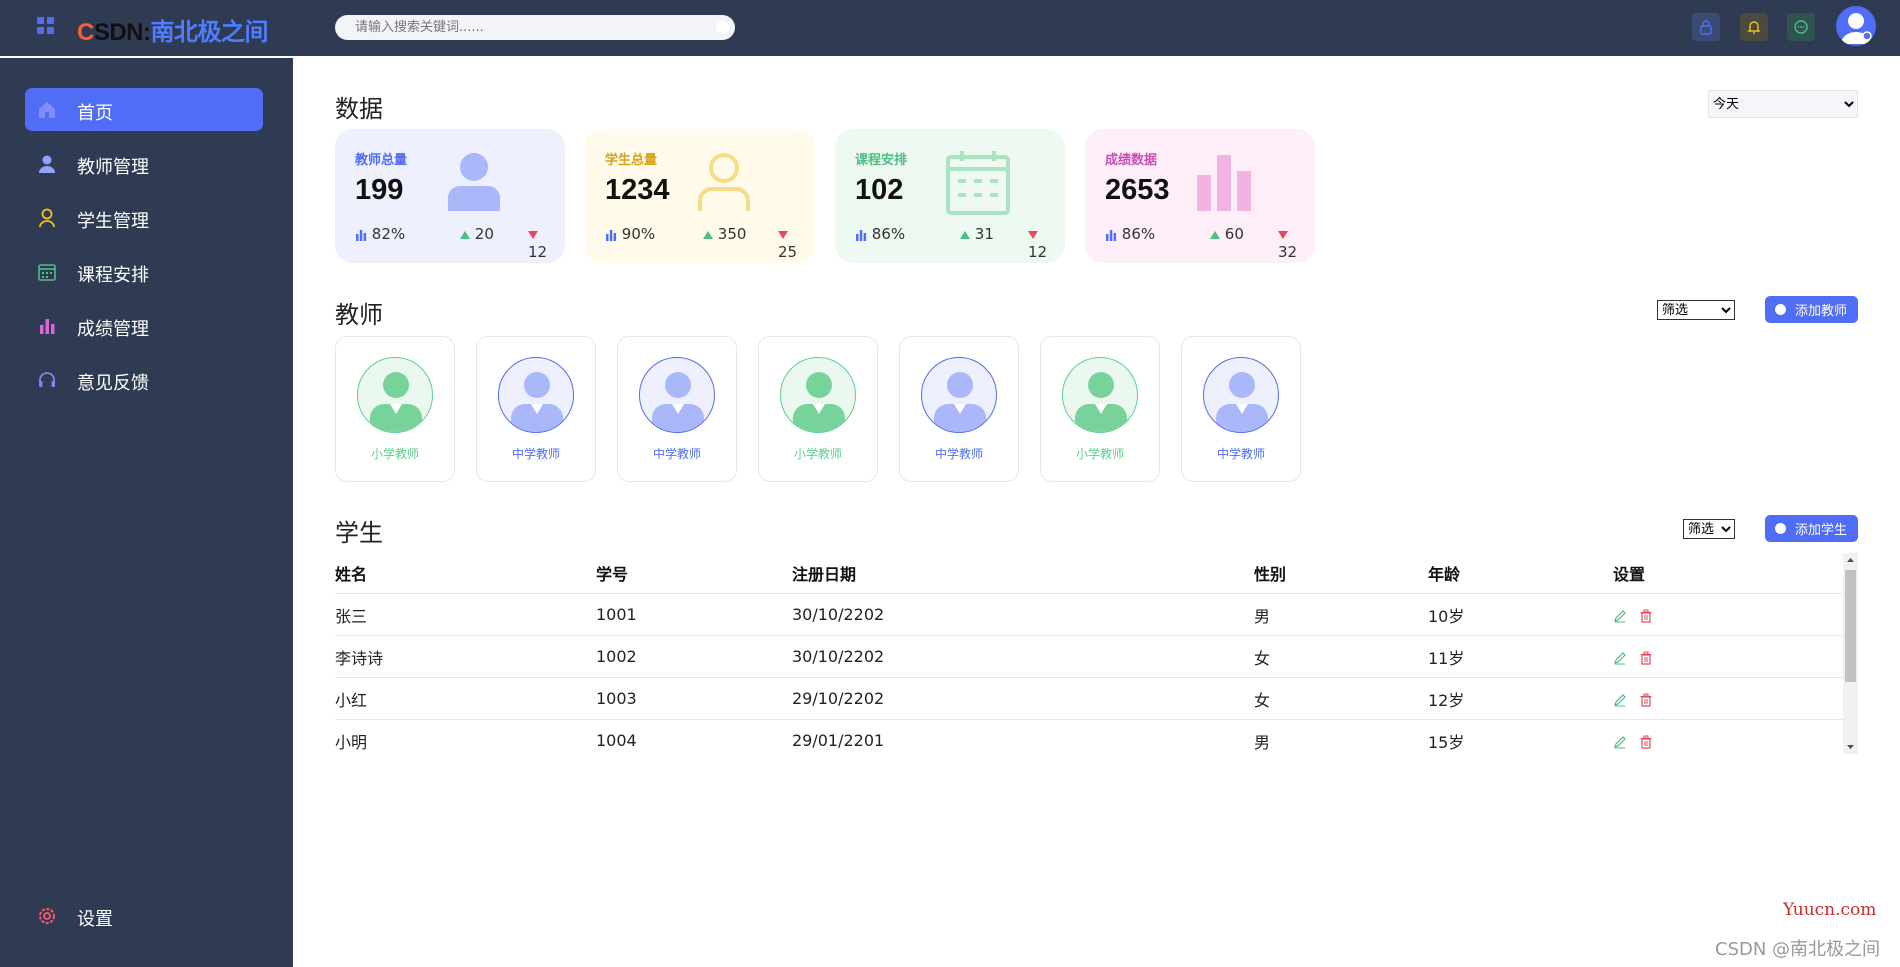 This screenshot has width=1900, height=967. Describe the element at coordinates (381, 160) in the screenshot. I see `stat-card-title: 教师总量` at that location.